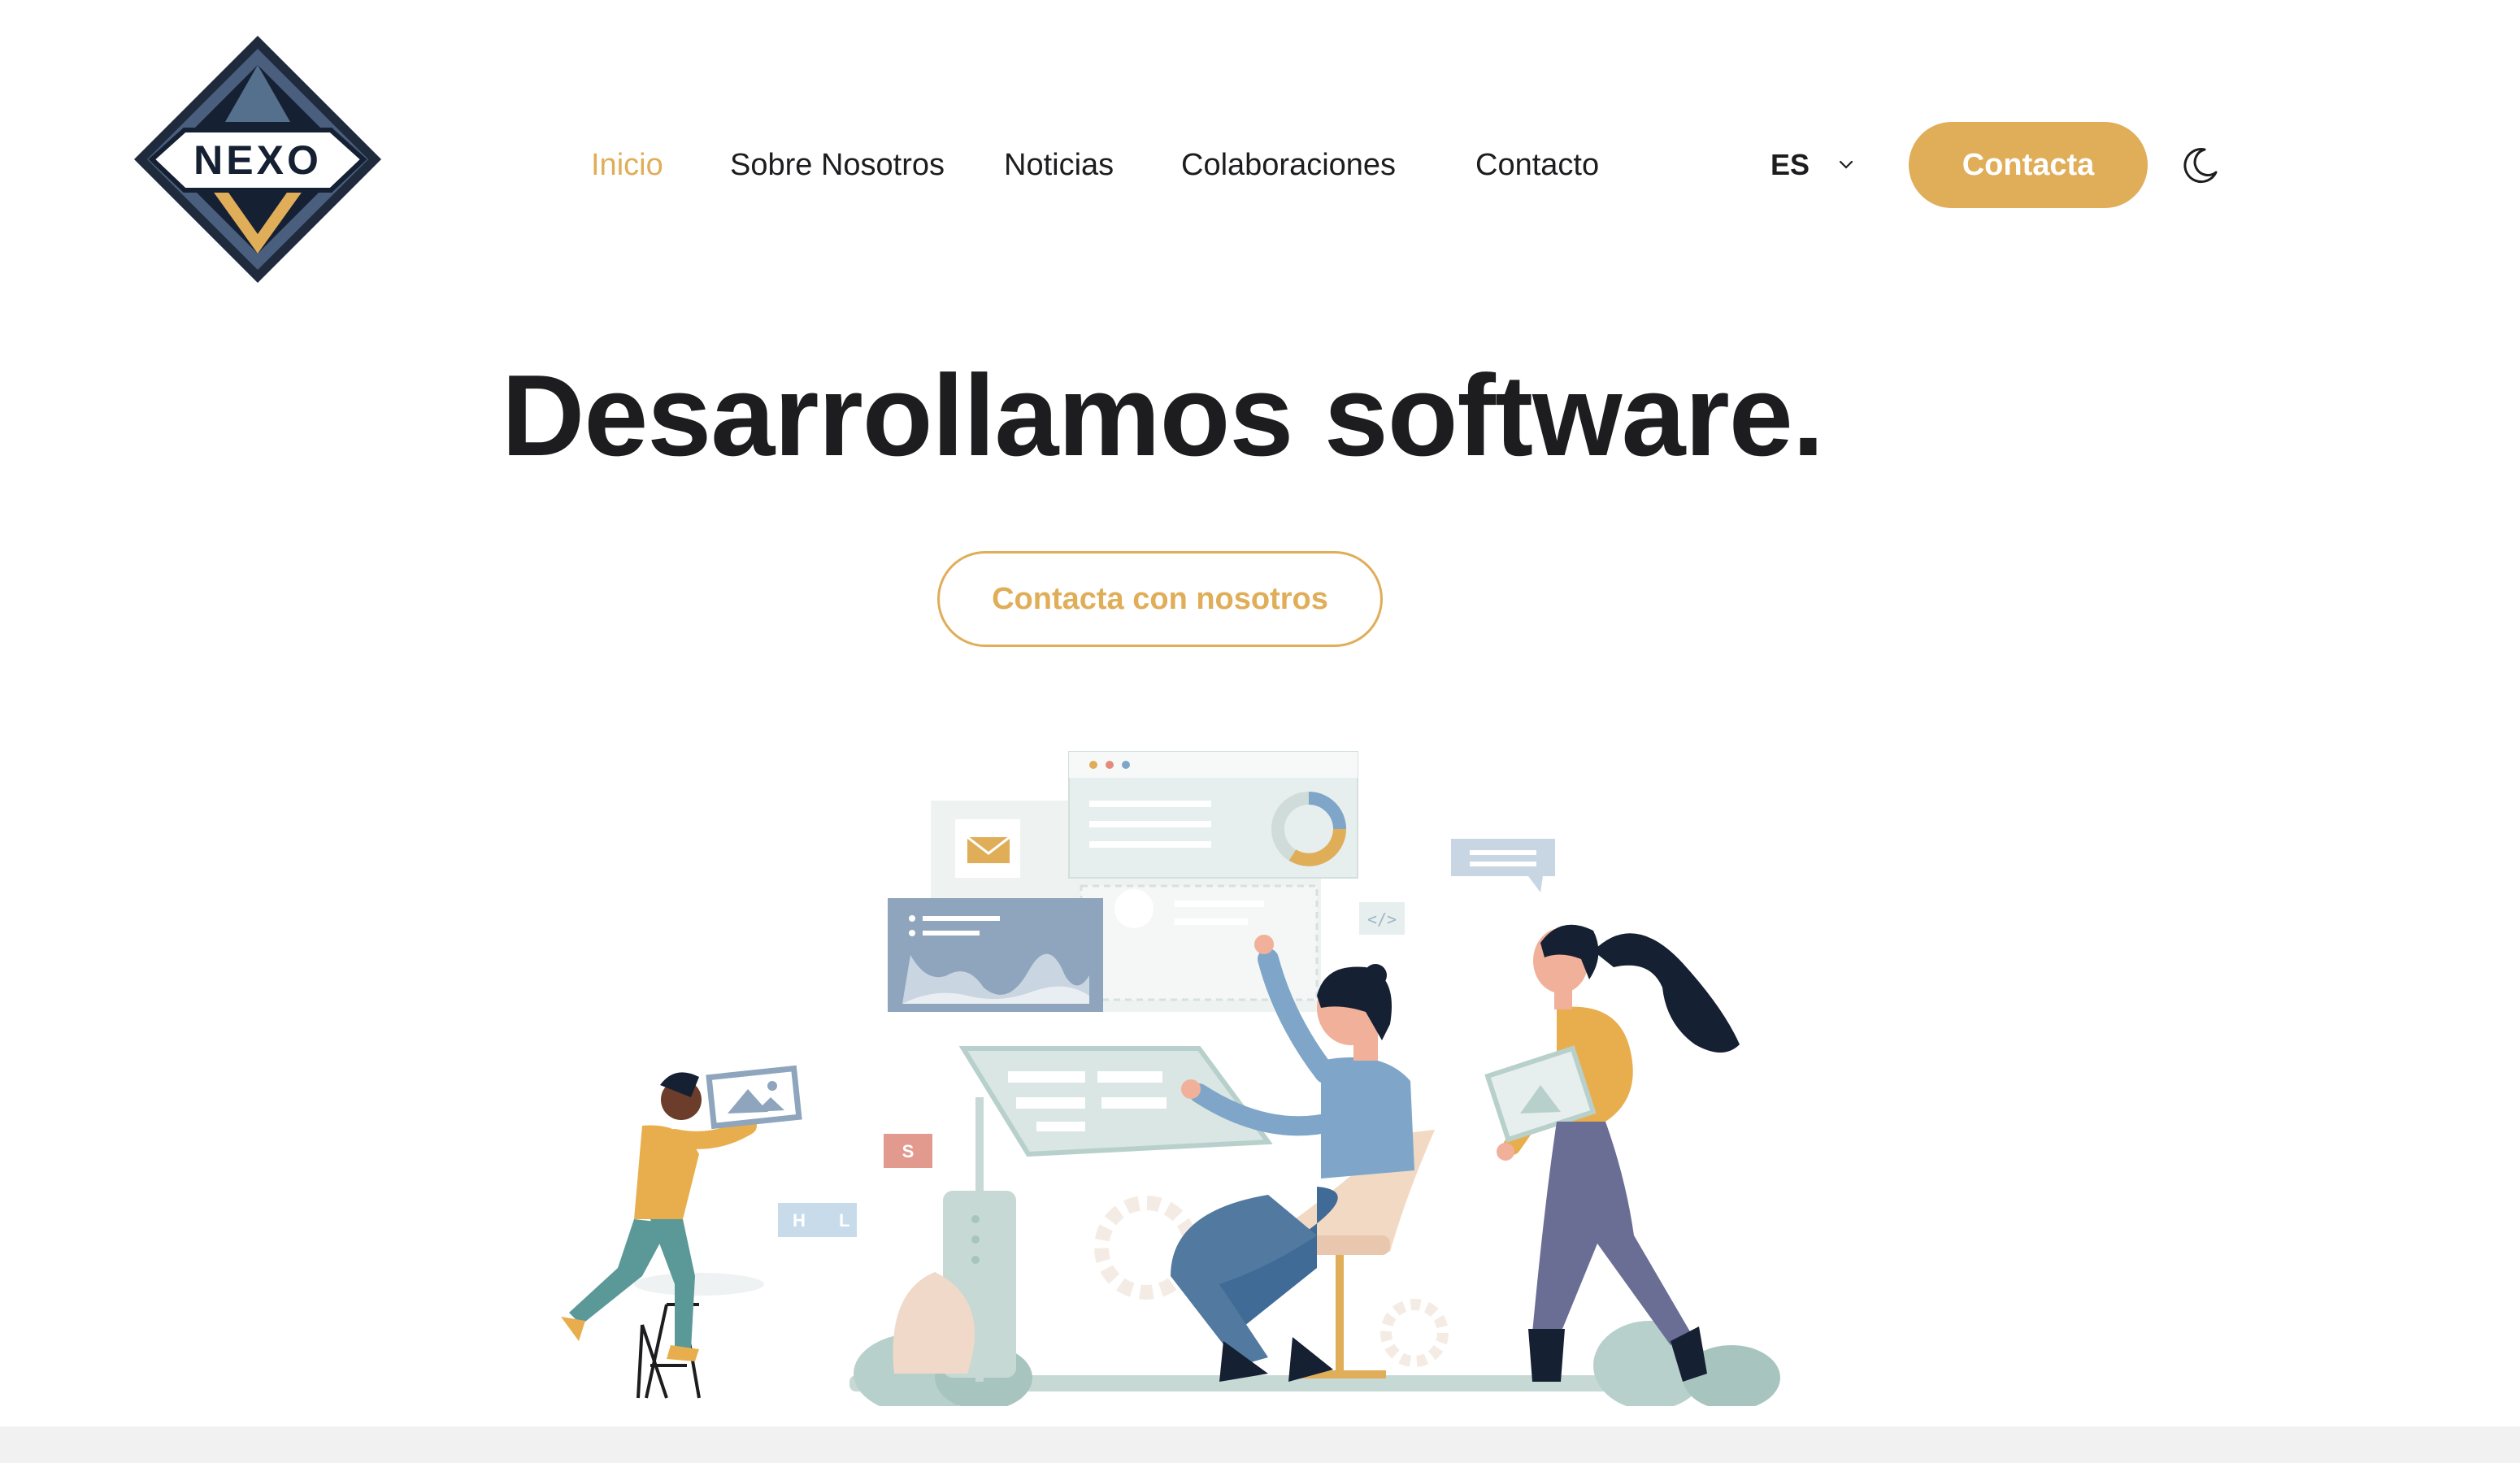 This screenshot has height=1463, width=2520. I want to click on chat-bubble, so click(1503, 865).